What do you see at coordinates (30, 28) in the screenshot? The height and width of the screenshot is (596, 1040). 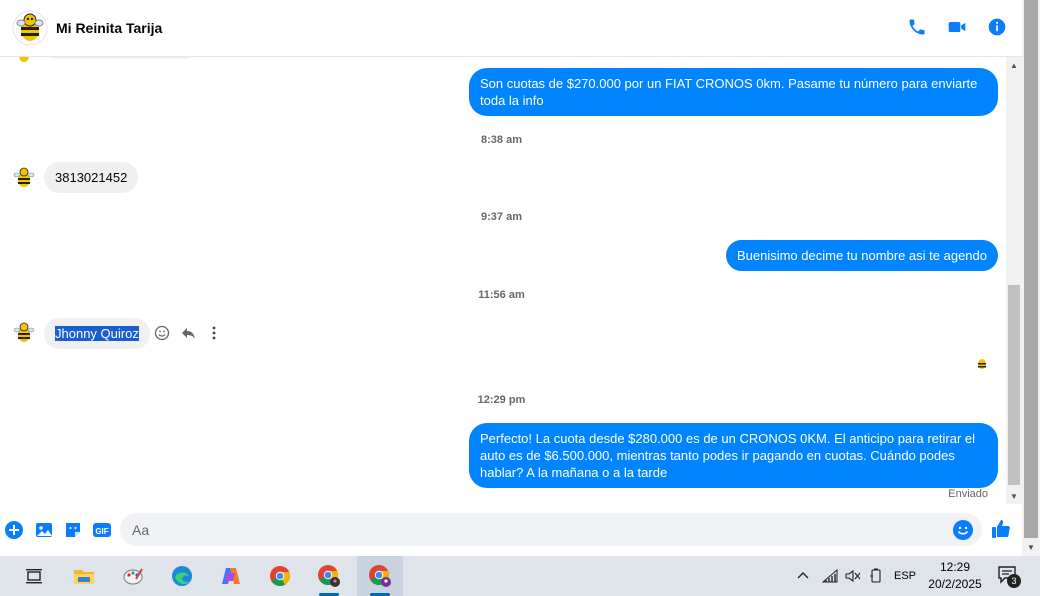 I see `contact-avatar` at bounding box center [30, 28].